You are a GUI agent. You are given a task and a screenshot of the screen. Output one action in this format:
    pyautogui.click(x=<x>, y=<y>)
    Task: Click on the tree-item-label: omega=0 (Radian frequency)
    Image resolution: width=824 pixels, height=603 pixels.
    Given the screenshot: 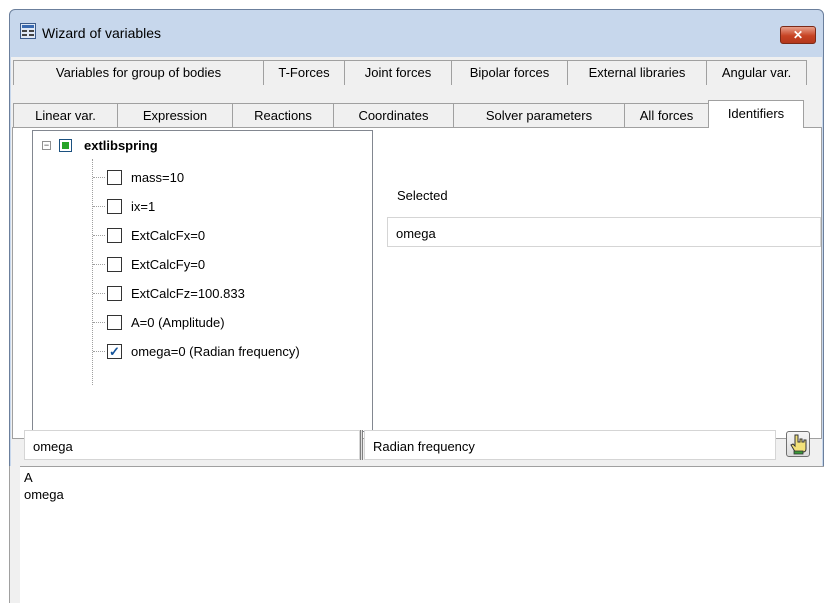 What is the action you would take?
    pyautogui.click(x=215, y=351)
    